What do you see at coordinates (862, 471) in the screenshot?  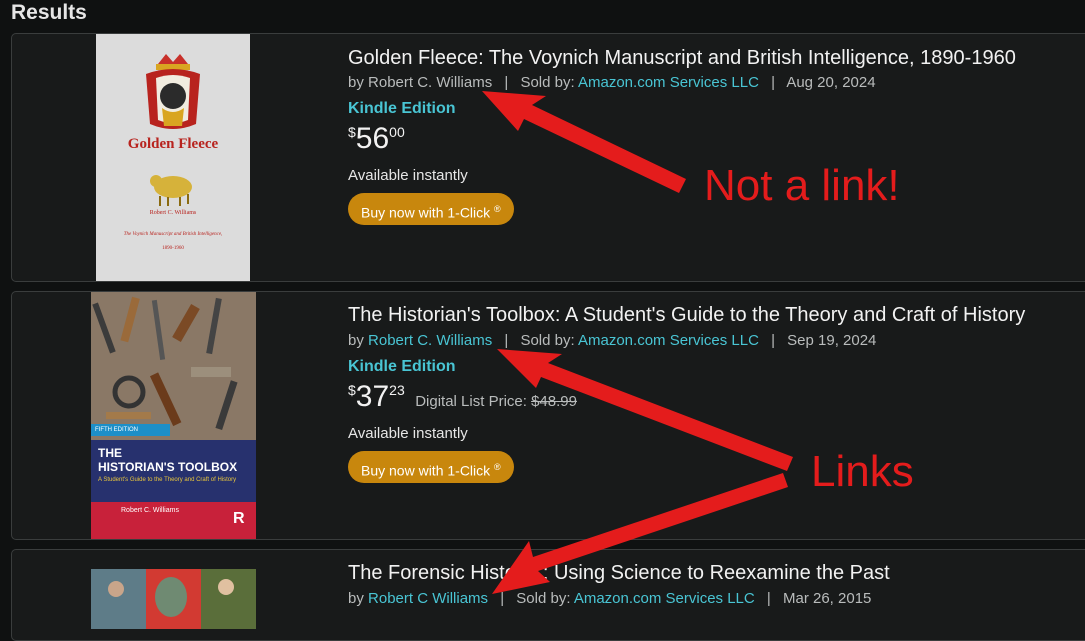 I see `annotation-links: Links` at bounding box center [862, 471].